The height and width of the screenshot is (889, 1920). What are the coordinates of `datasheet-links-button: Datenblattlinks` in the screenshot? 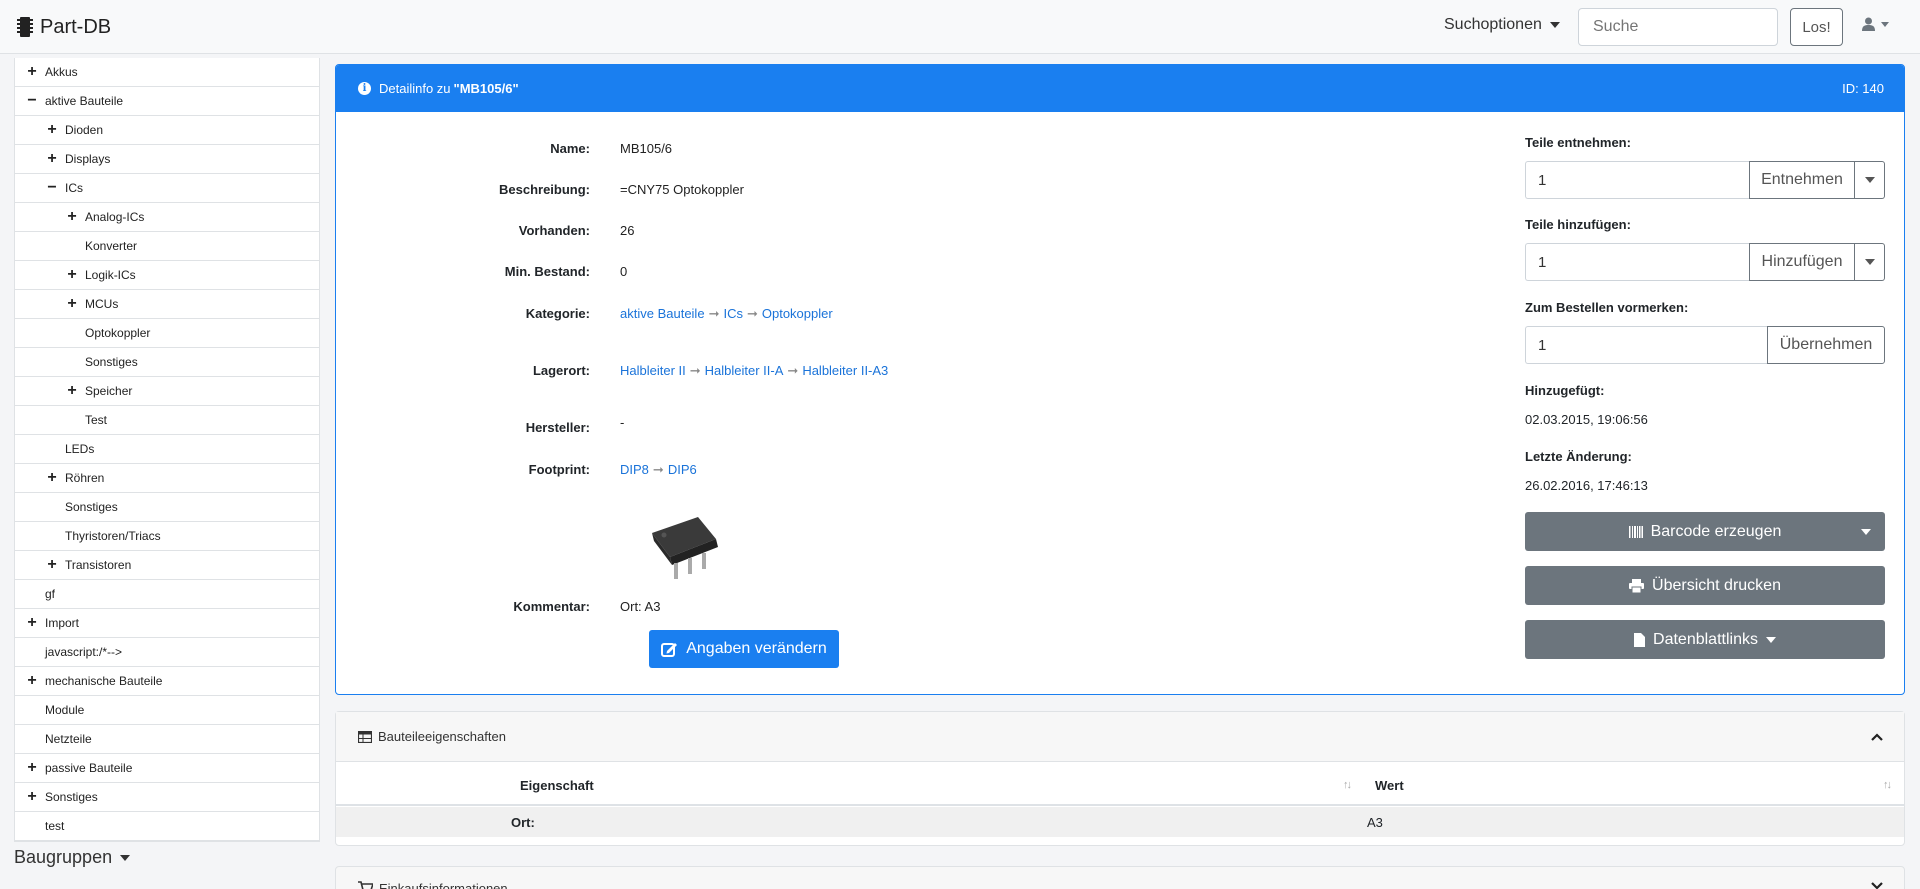 It's located at (1705, 639).